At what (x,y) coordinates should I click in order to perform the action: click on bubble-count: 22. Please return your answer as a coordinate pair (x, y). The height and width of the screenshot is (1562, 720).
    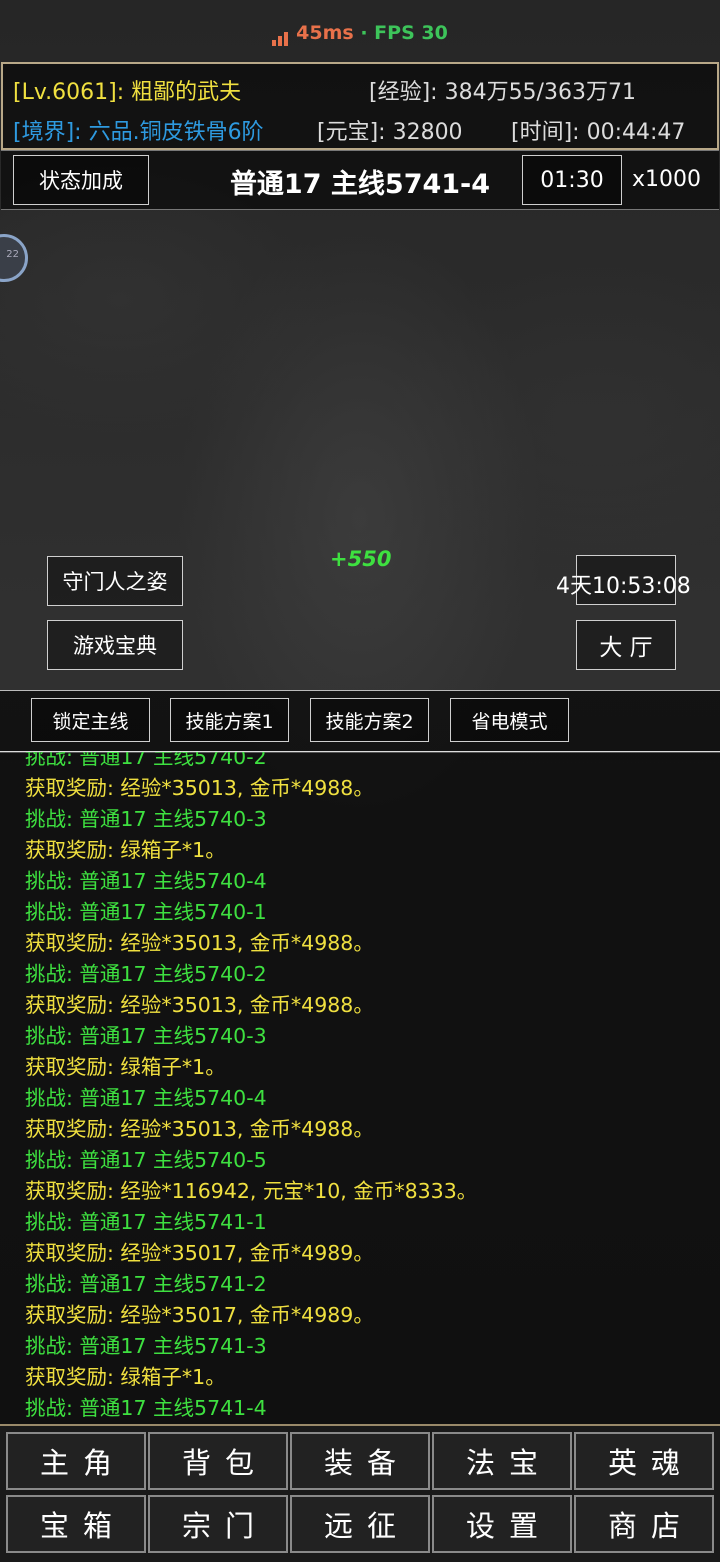
    Looking at the image, I should click on (12, 254).